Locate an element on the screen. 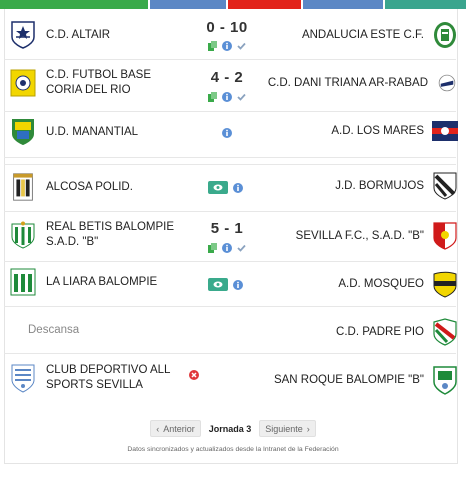 The width and height of the screenshot is (466, 504). tab-blue is located at coordinates (188, 4).